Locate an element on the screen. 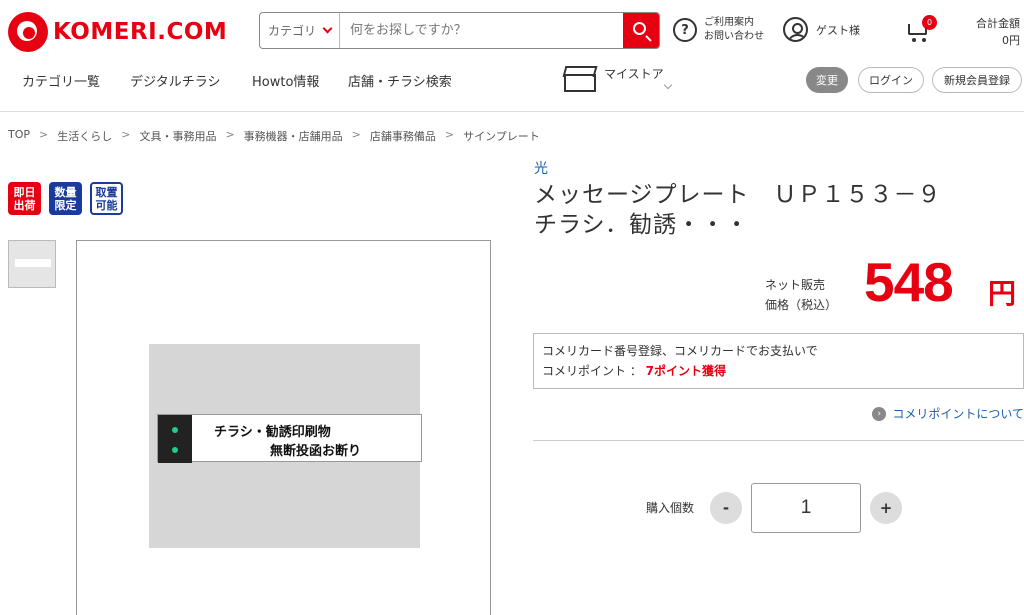  mystore-link: マイストア is located at coordinates (613, 78).